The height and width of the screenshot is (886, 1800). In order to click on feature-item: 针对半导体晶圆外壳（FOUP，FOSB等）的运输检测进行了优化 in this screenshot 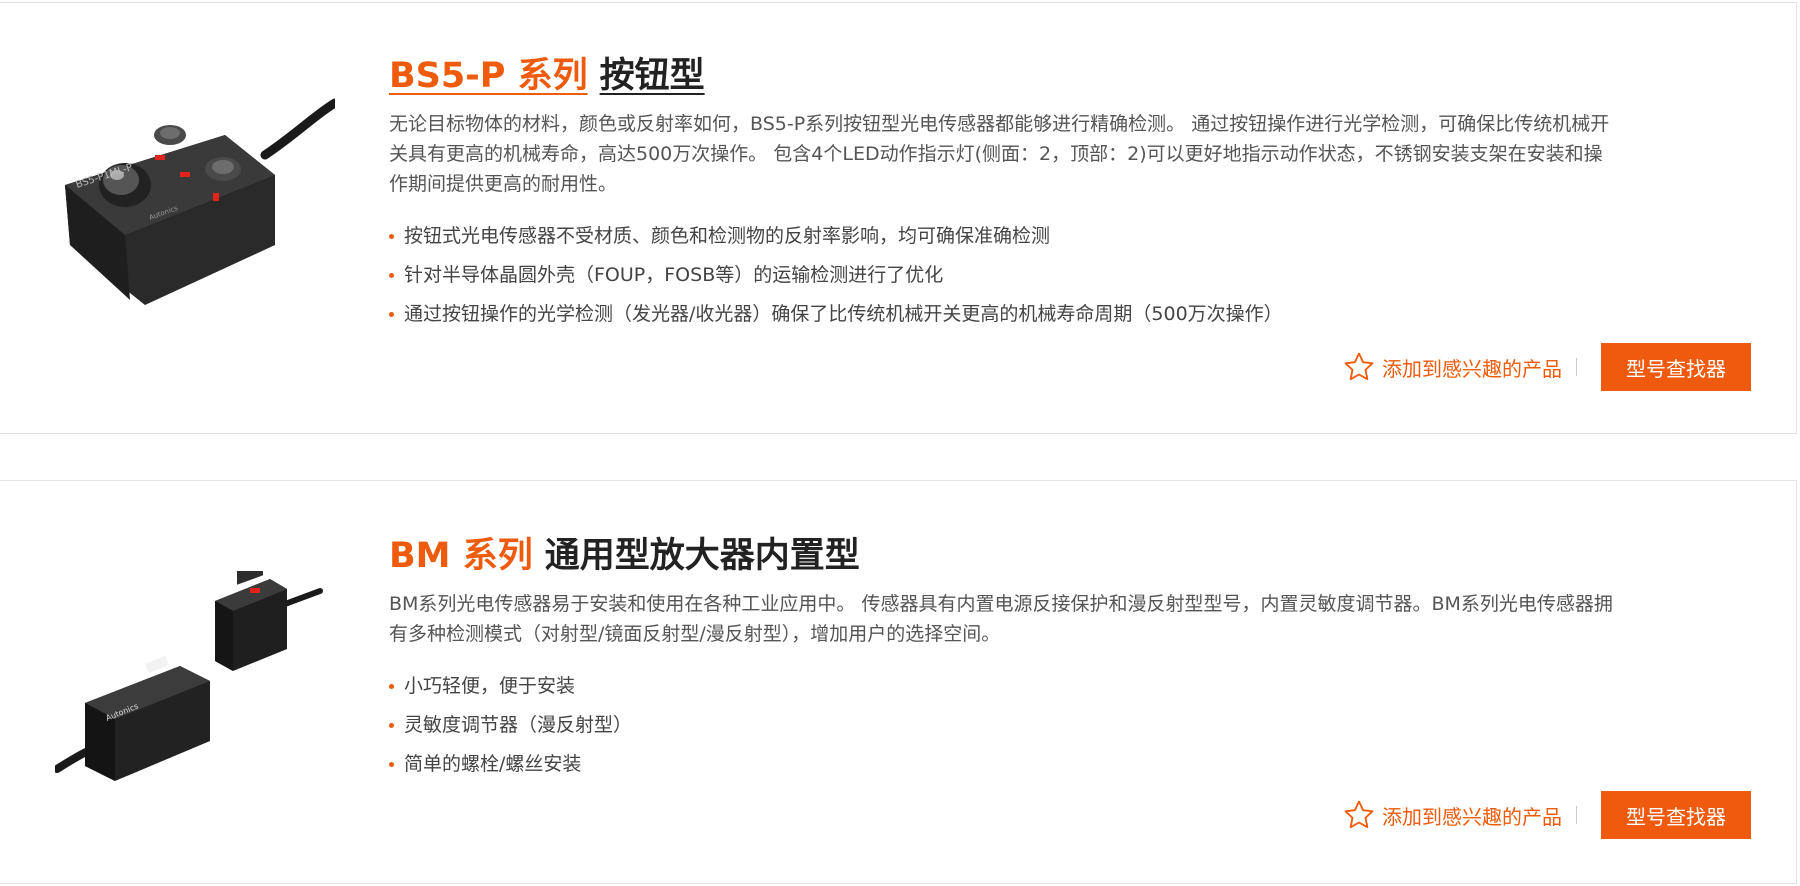, I will do `click(1004, 275)`.